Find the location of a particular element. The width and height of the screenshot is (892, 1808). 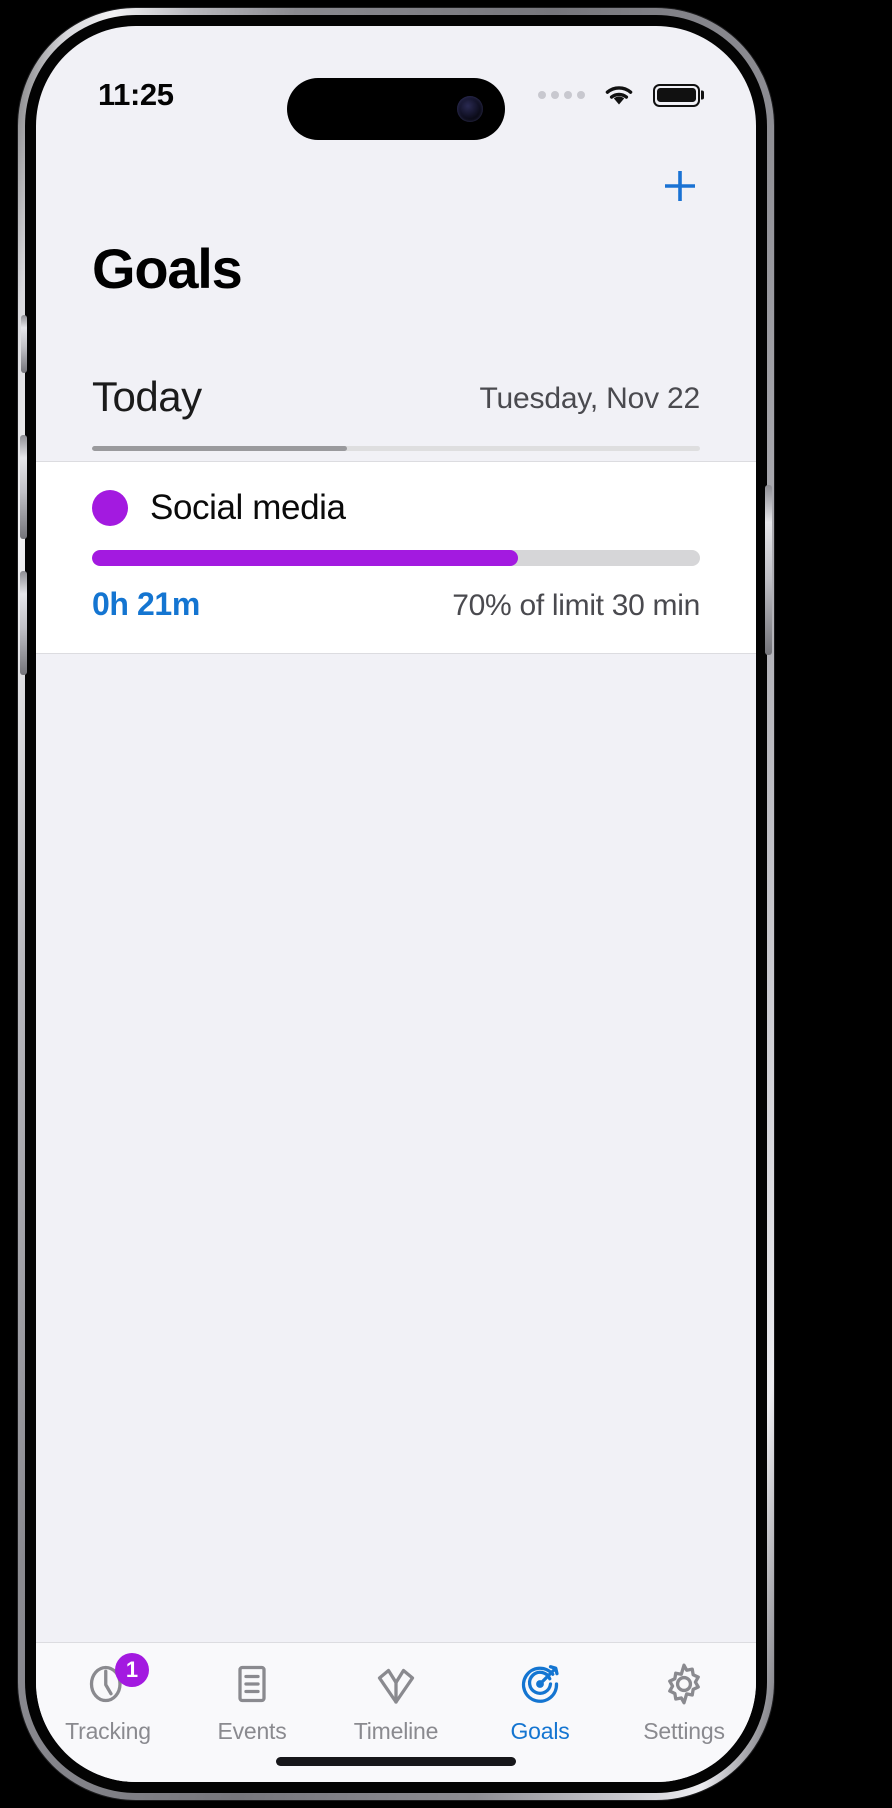

tab-label: Tracking is located at coordinates (108, 1731).